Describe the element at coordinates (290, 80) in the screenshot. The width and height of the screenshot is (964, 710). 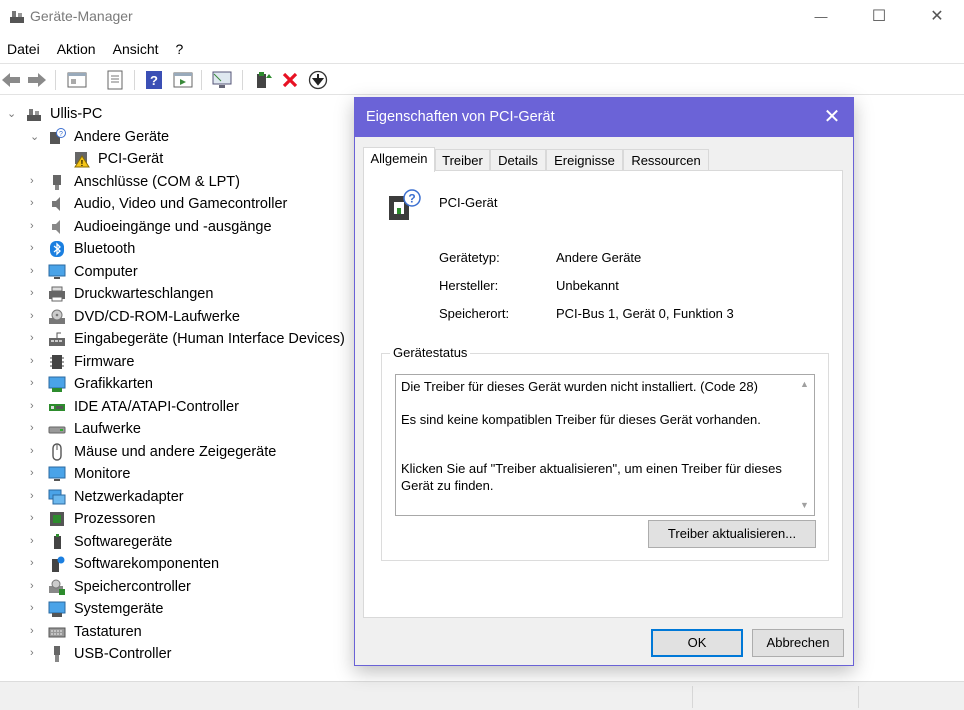
I see `uninstall-button` at that location.